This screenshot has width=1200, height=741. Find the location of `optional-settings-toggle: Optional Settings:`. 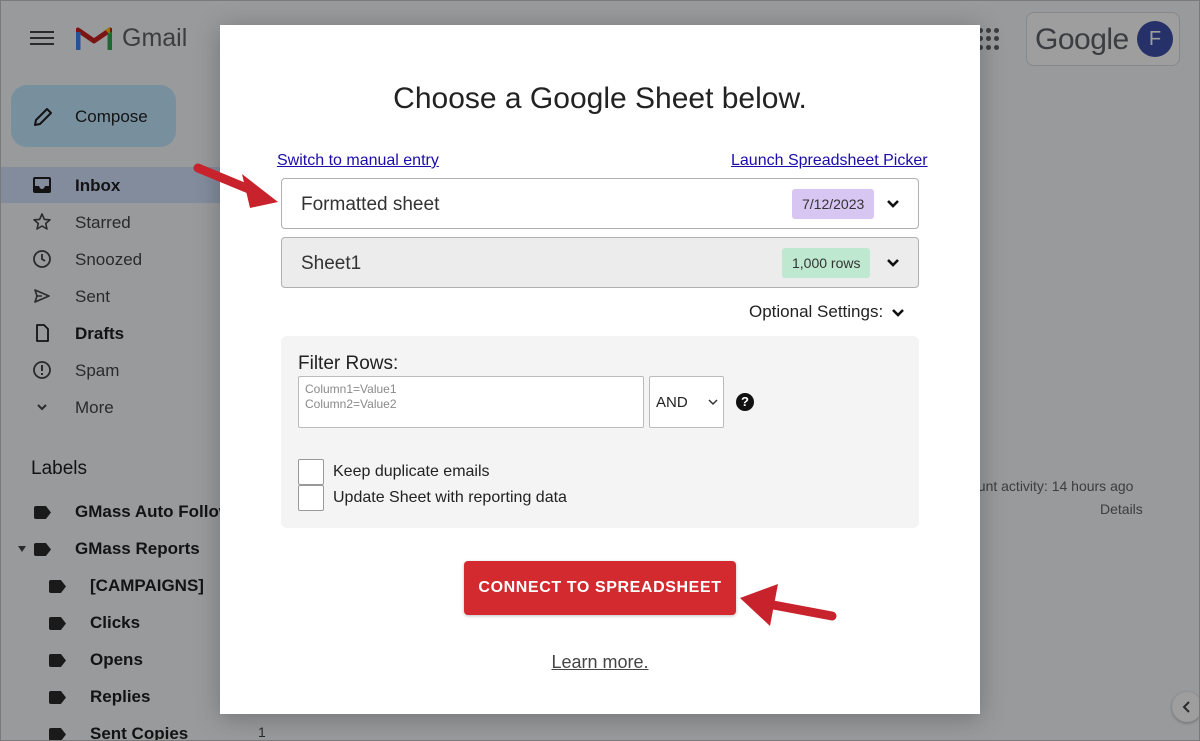

optional-settings-toggle: Optional Settings: is located at coordinates (816, 312).